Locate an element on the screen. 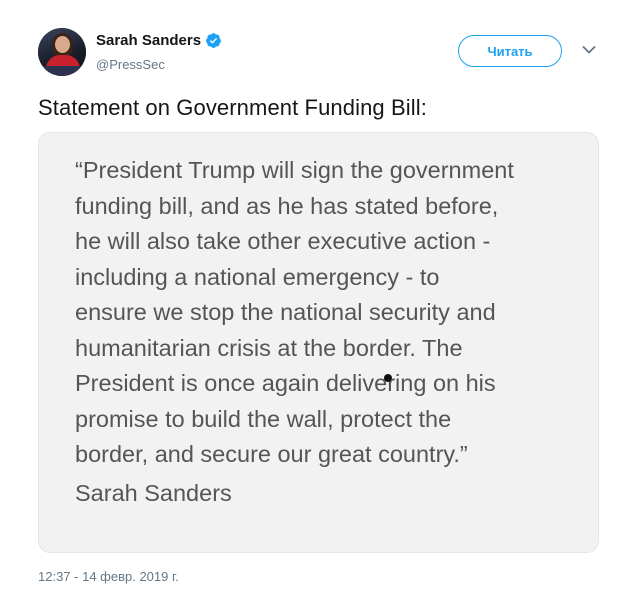  avatar-podium is located at coordinates (62, 71).